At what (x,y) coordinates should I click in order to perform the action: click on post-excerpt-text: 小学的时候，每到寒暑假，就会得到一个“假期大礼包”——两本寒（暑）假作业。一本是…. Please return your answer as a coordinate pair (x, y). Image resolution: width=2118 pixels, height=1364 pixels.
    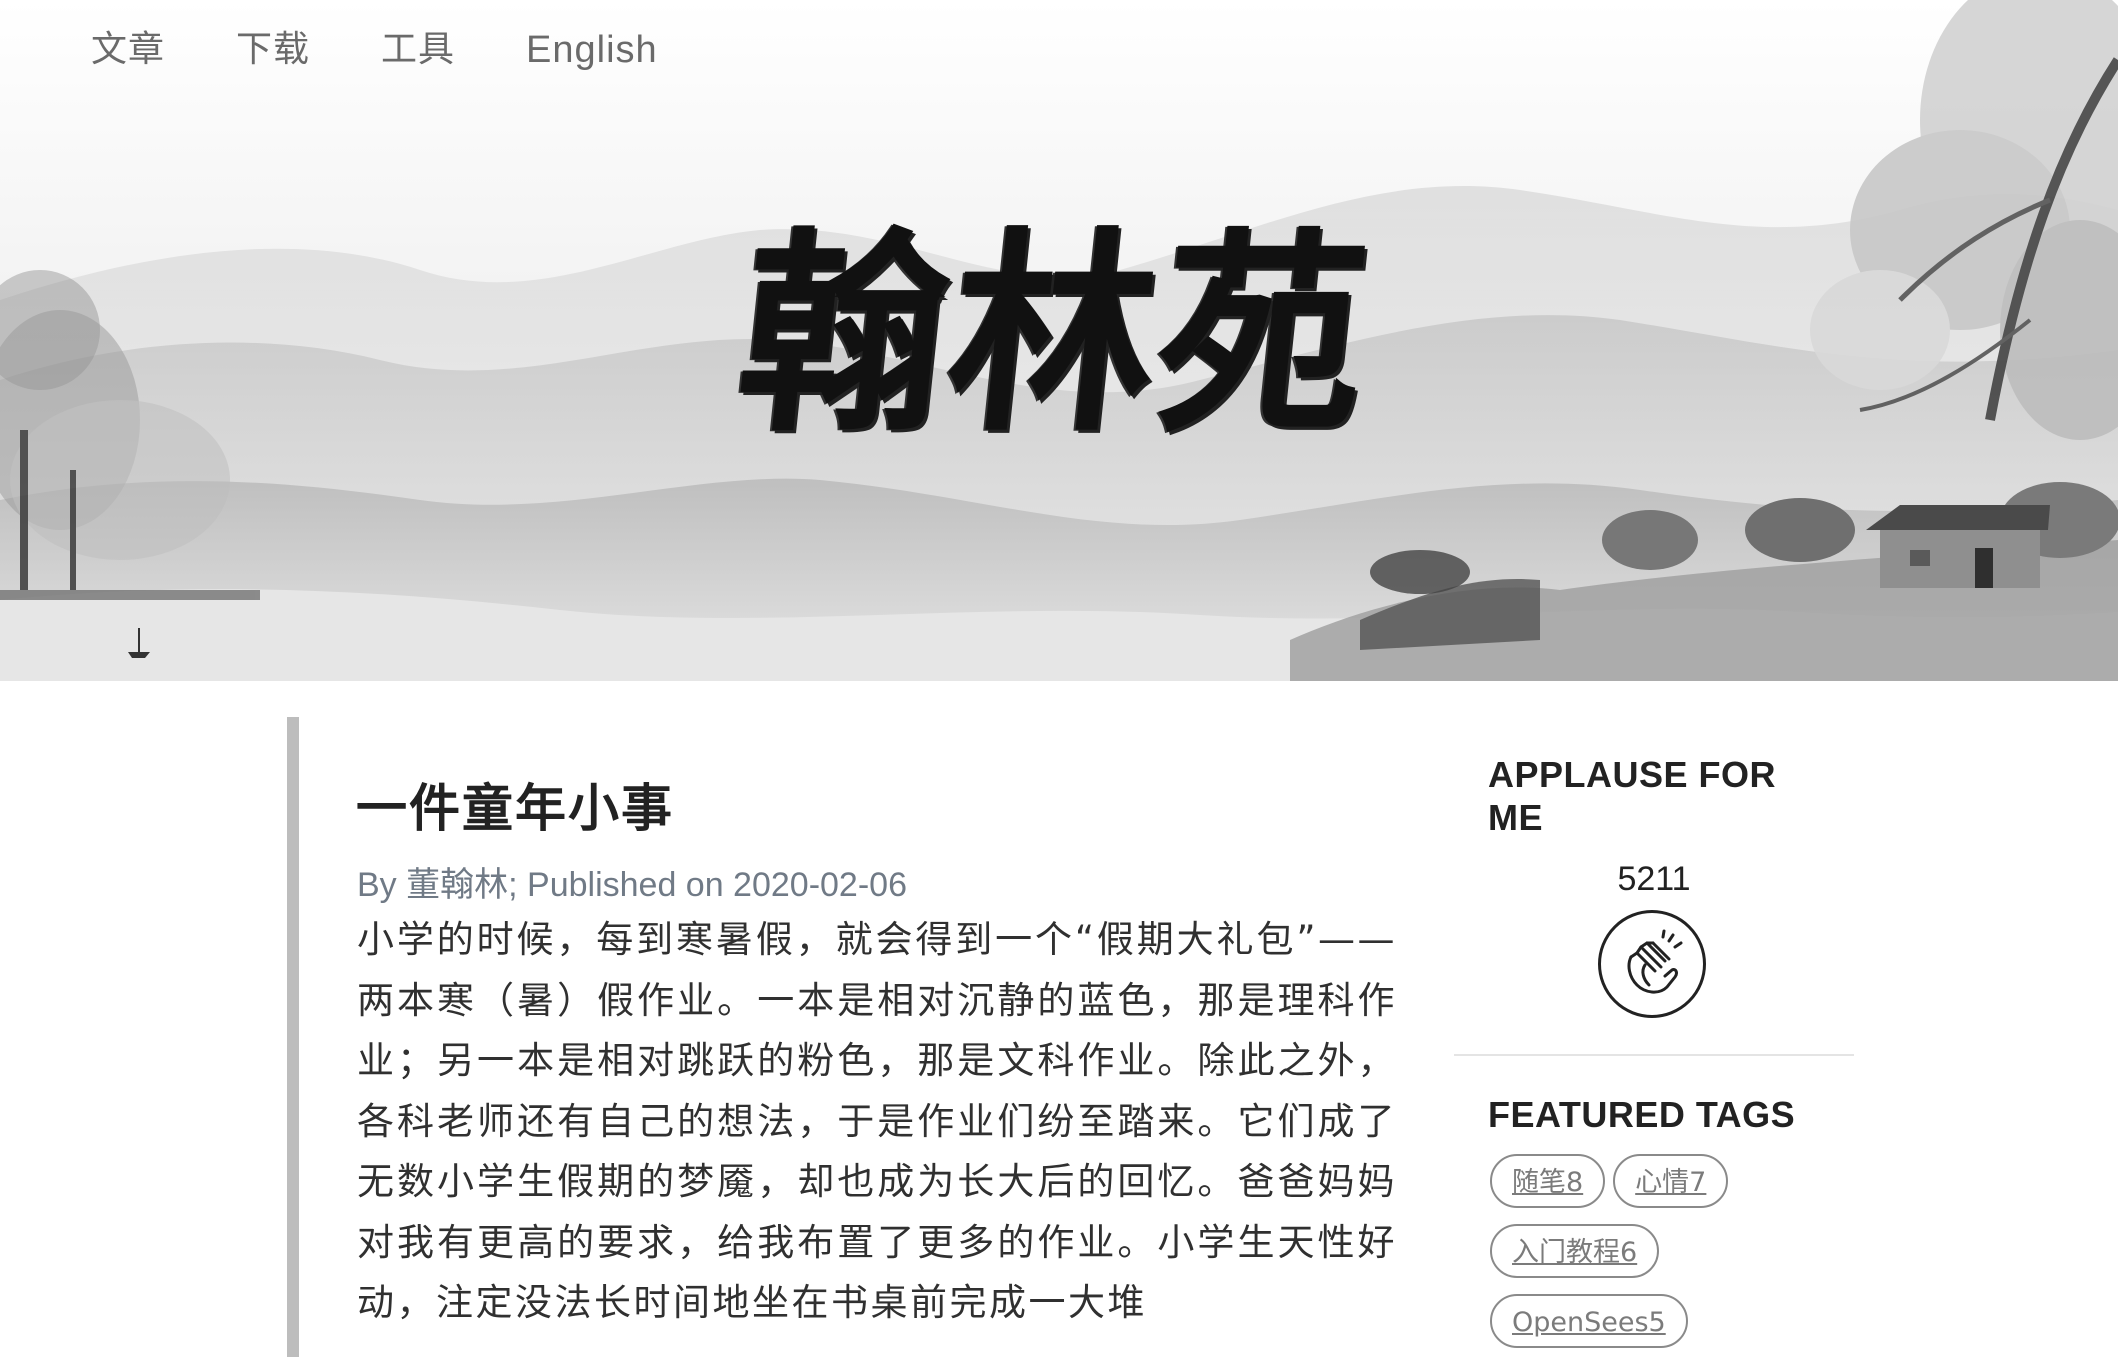
    Looking at the image, I should click on (877, 1121).